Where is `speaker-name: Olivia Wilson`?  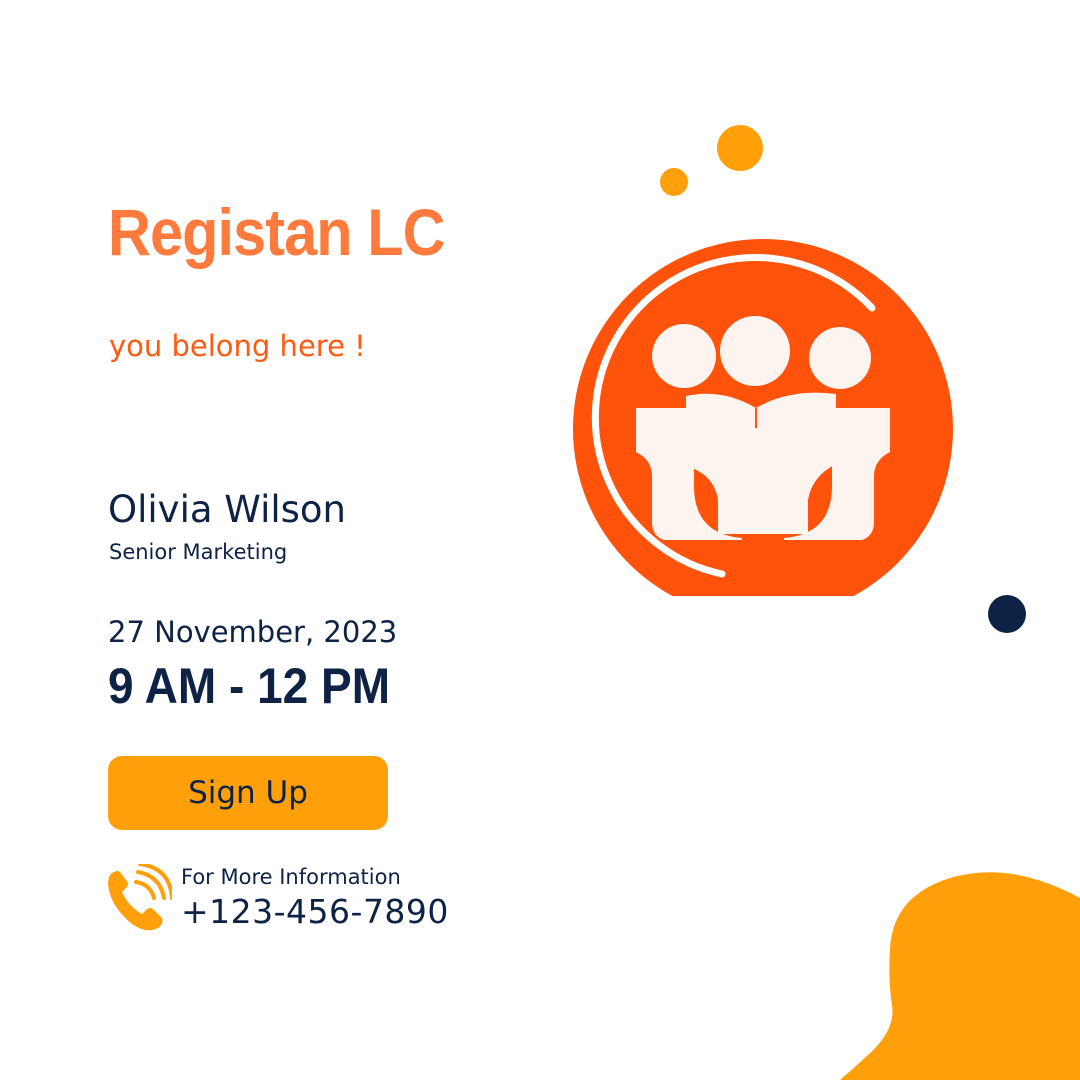
speaker-name: Olivia Wilson is located at coordinates (227, 509).